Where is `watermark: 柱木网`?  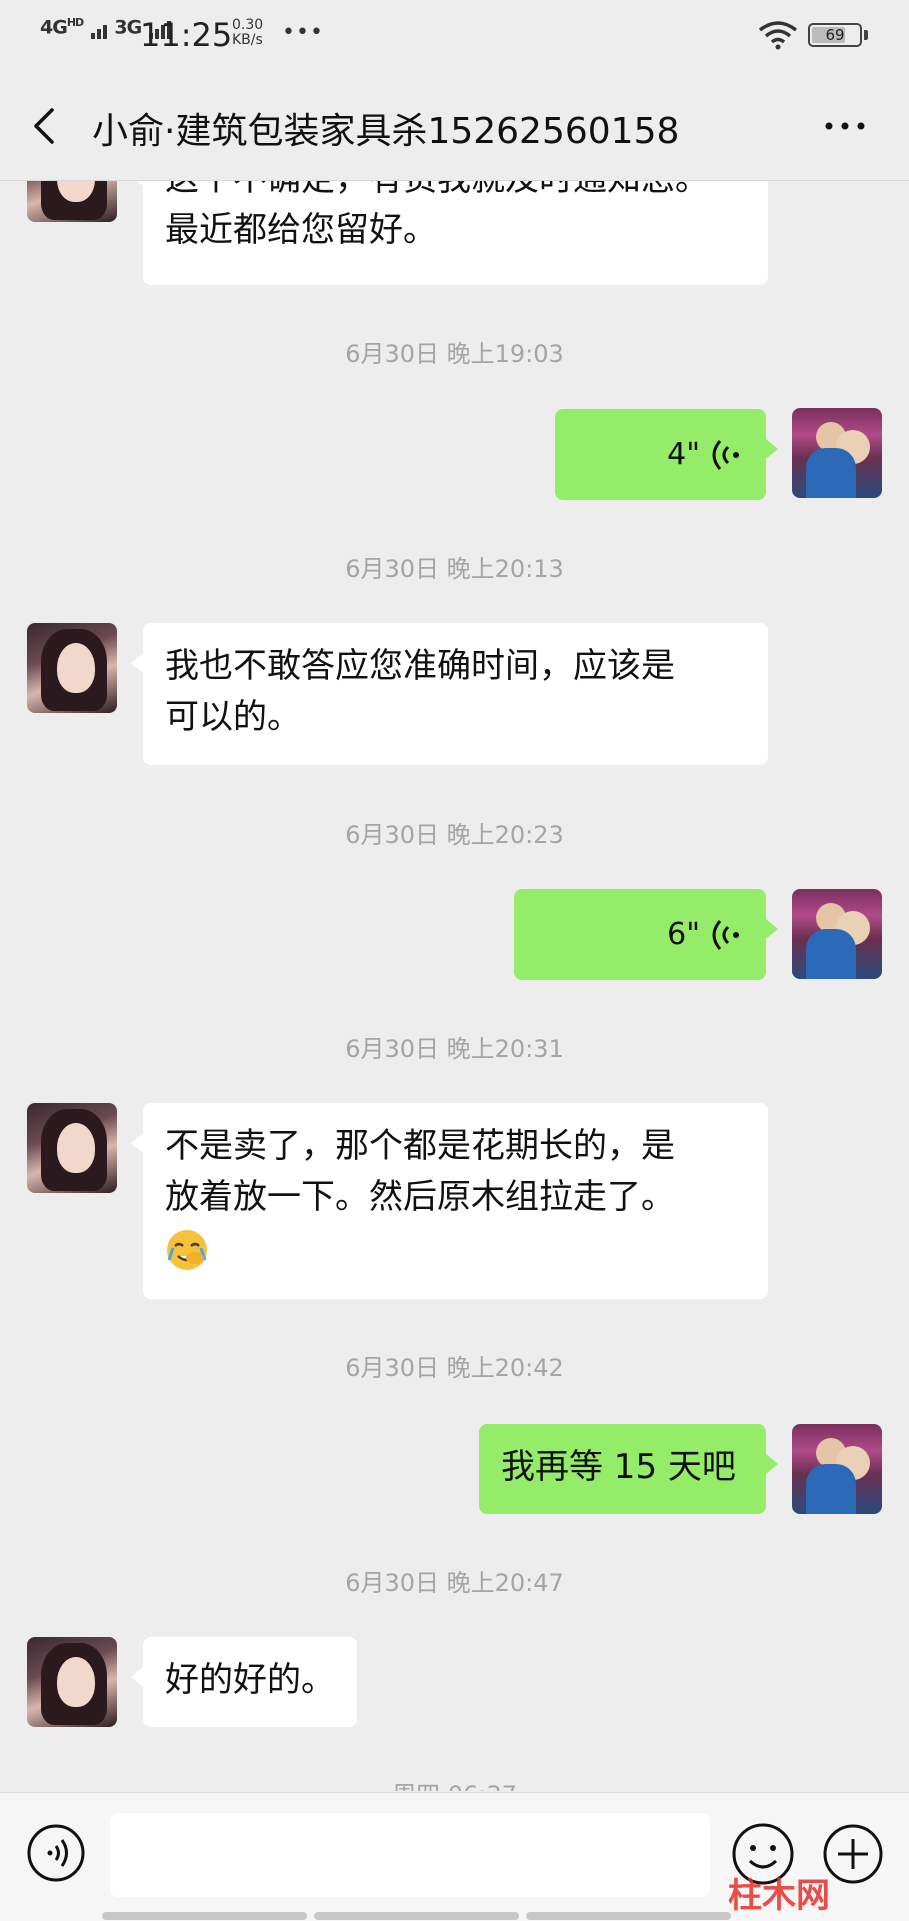
watermark: 柱木网 is located at coordinates (779, 1896).